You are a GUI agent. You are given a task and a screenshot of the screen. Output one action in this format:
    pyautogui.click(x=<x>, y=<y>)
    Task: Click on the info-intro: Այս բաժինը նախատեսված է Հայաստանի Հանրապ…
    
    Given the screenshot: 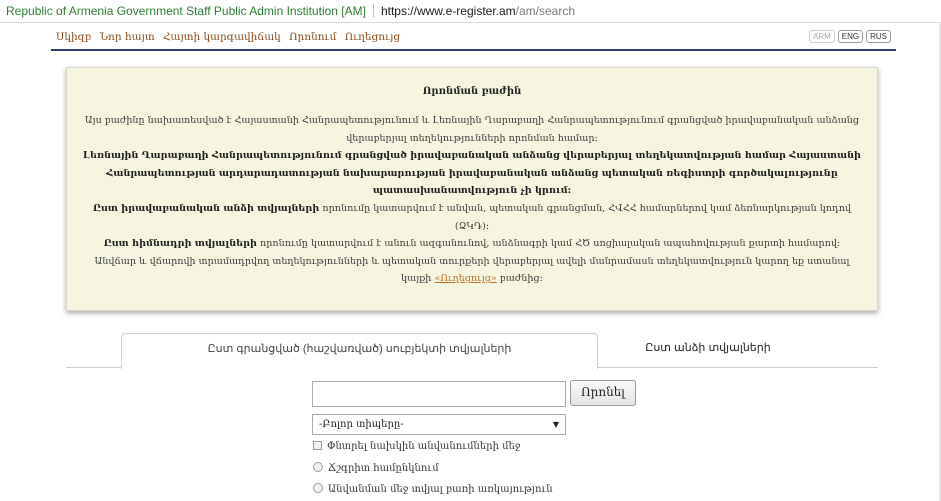 What is the action you would take?
    pyautogui.click(x=472, y=129)
    